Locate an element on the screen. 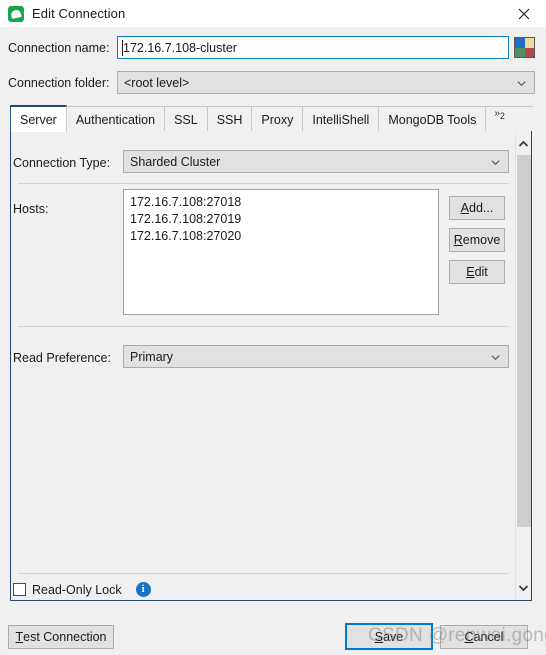 Image resolution: width=546 pixels, height=655 pixels. swatch-cell-top-right is located at coordinates (529, 43).